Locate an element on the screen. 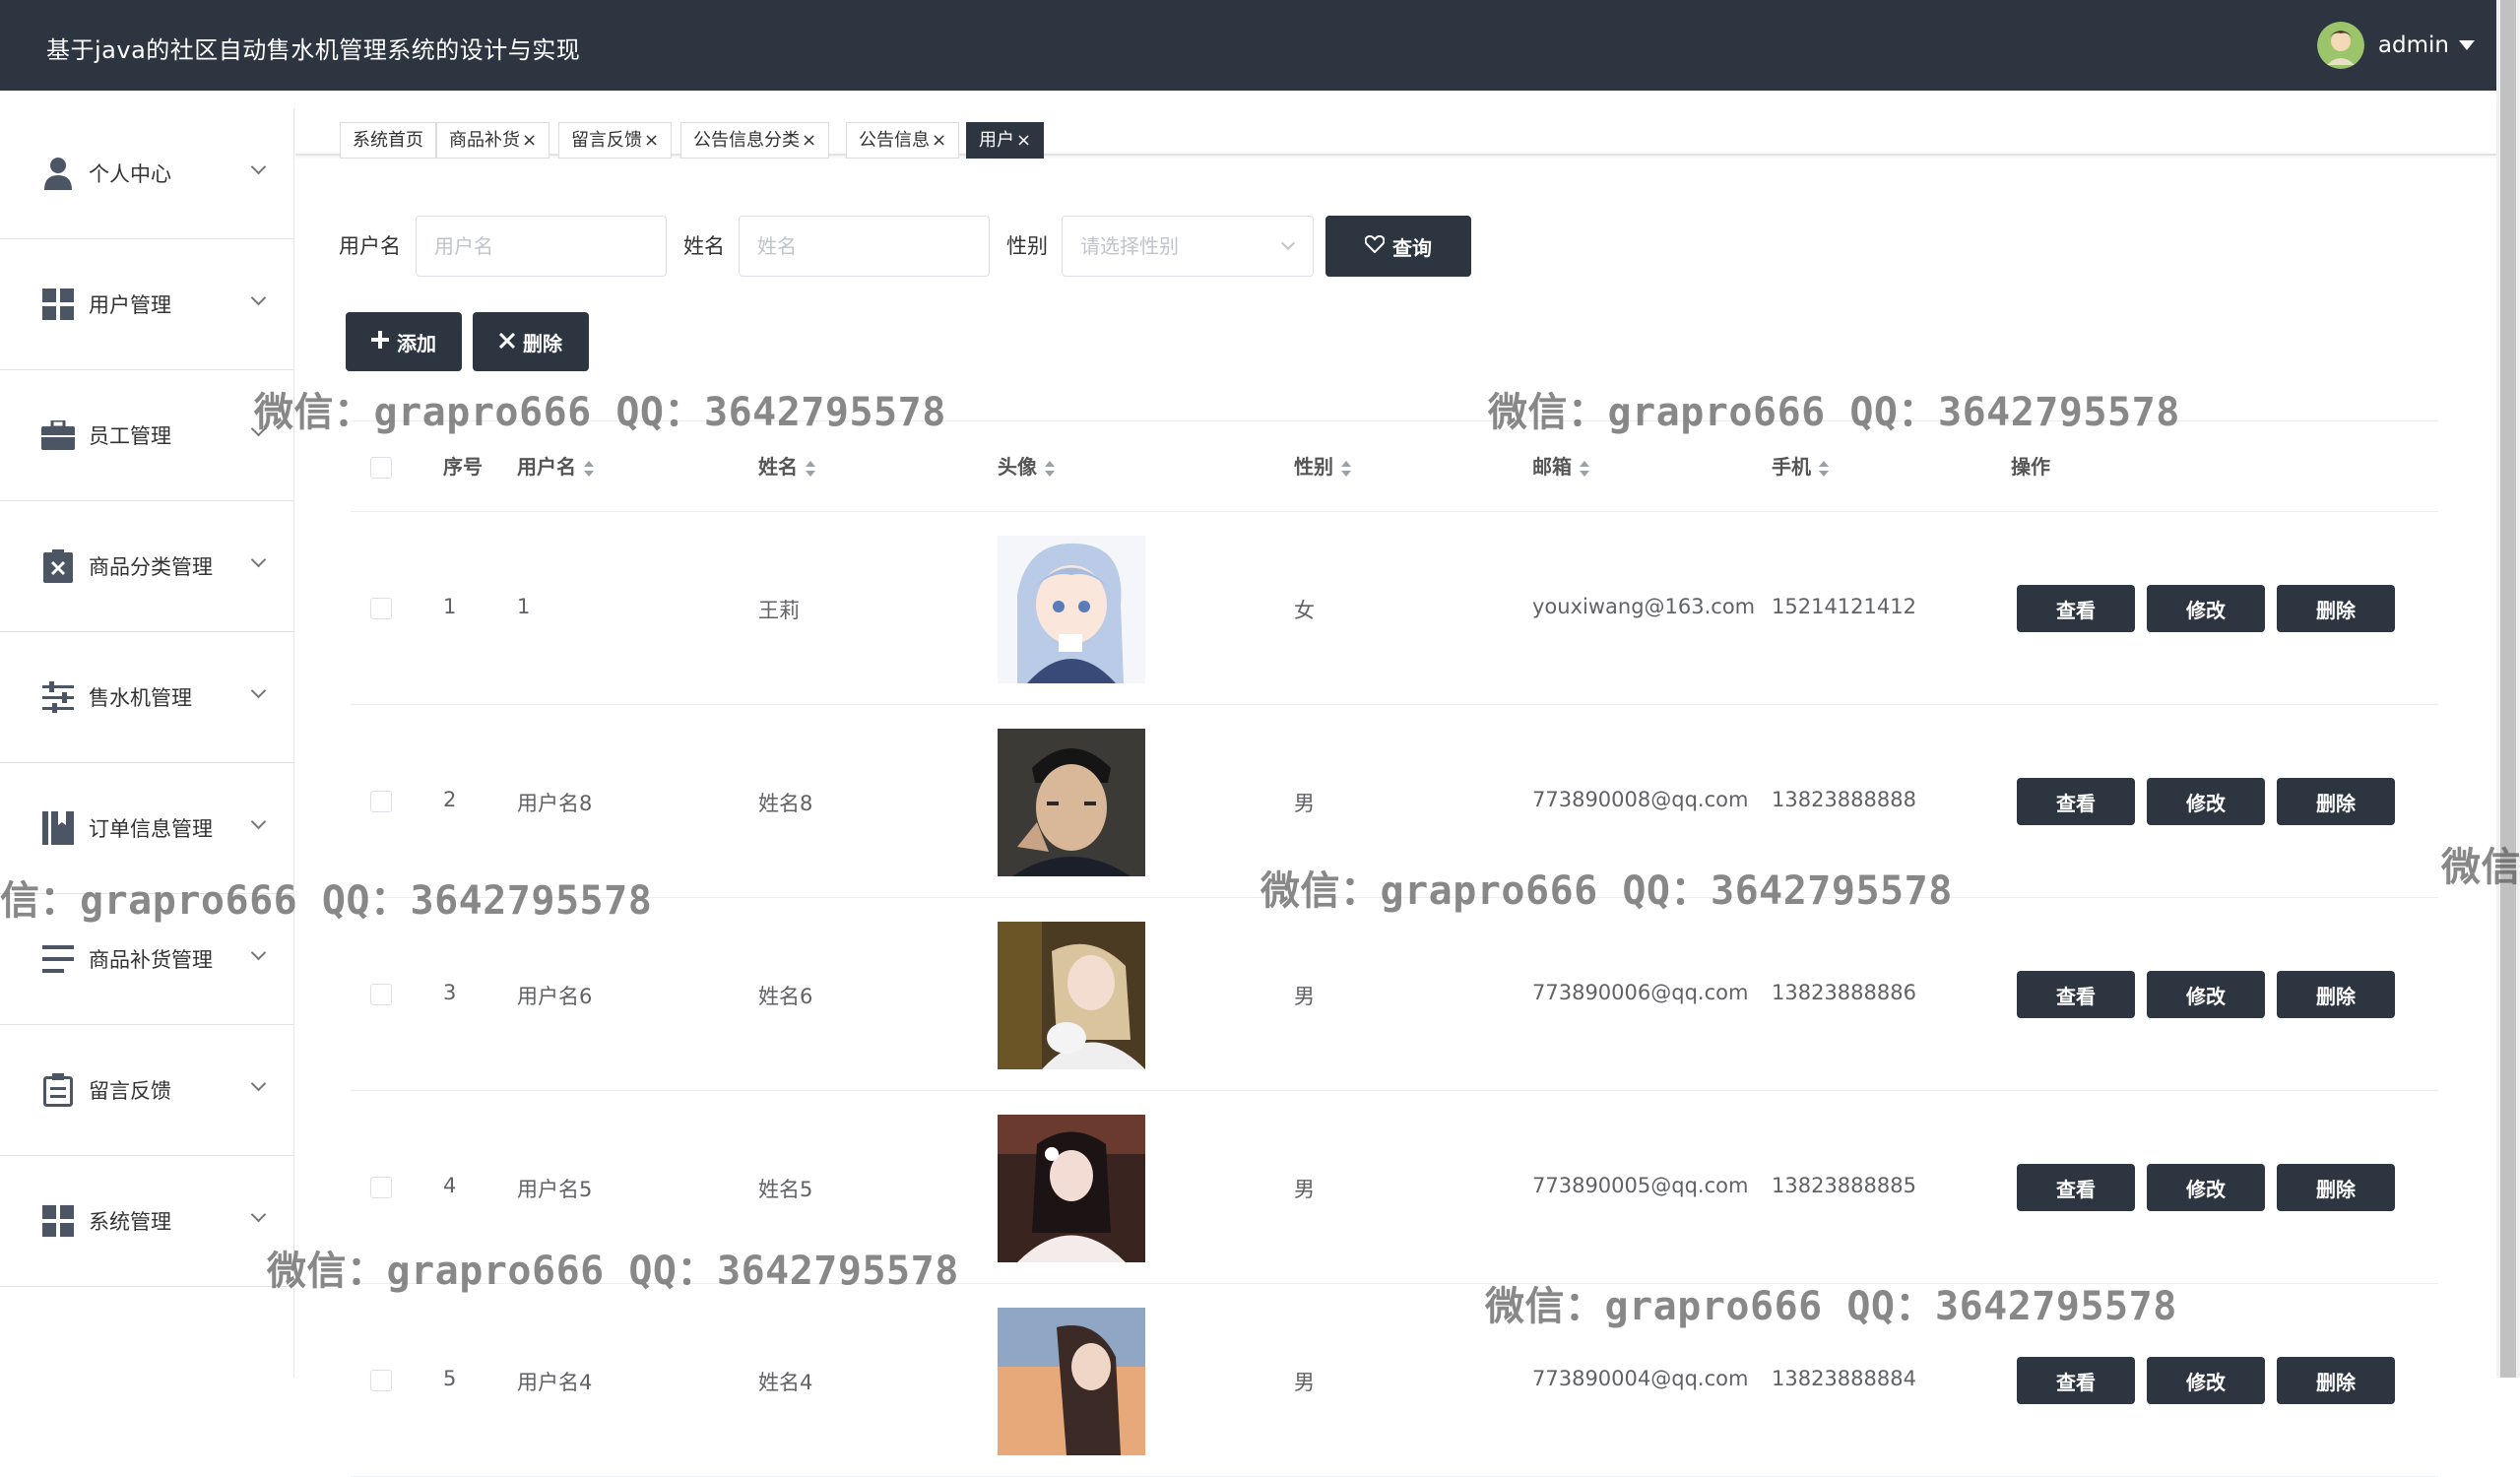 This screenshot has width=2520, height=1477. tab-label: 公告信息 is located at coordinates (894, 140).